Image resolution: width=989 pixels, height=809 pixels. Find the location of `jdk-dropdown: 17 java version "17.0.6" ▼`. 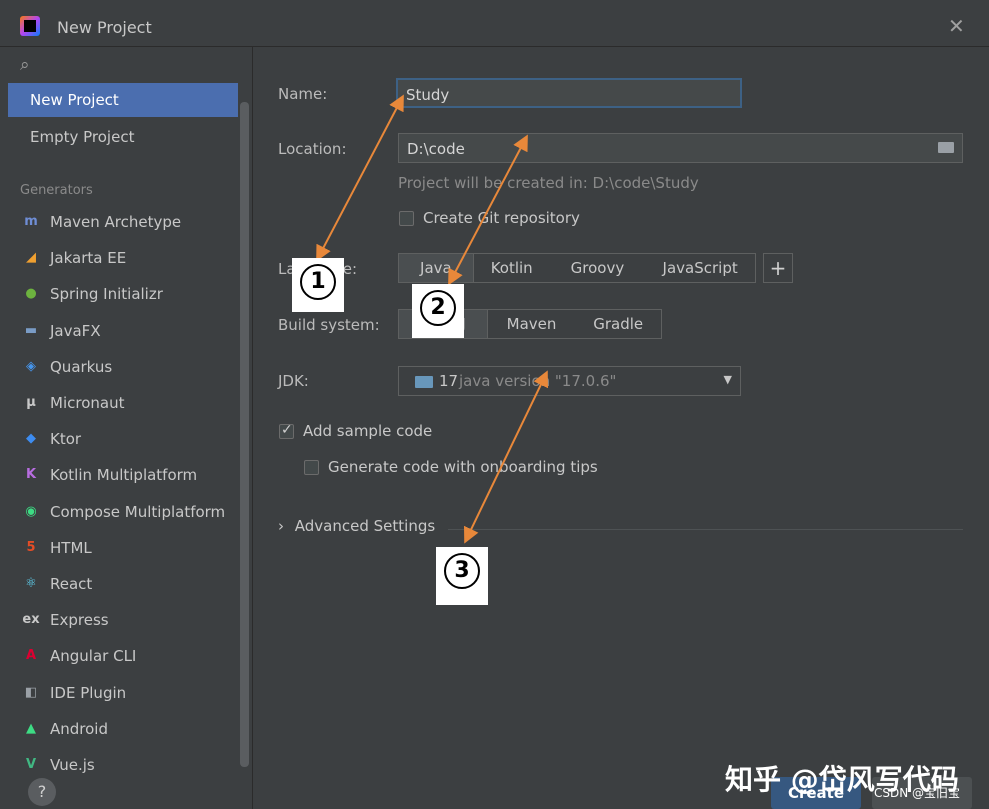

jdk-dropdown: 17 java version "17.0.6" ▼ is located at coordinates (569, 381).